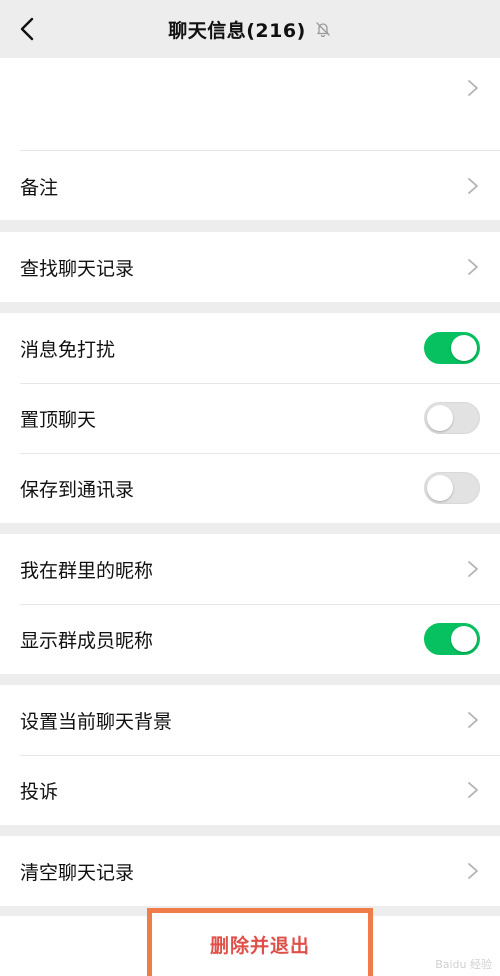  Describe the element at coordinates (39, 187) in the screenshot. I see `row-label: 备注` at that location.